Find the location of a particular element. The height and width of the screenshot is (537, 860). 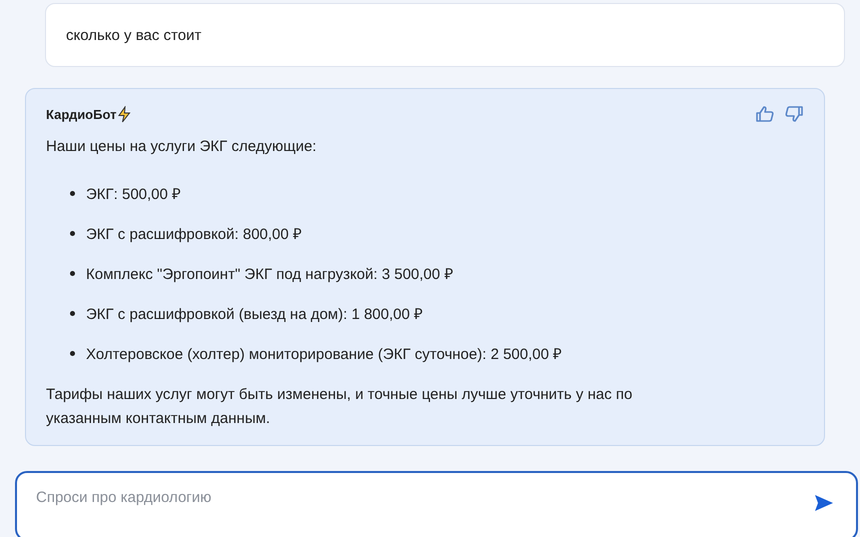

bot-name: КардиоБот is located at coordinates (81, 114).